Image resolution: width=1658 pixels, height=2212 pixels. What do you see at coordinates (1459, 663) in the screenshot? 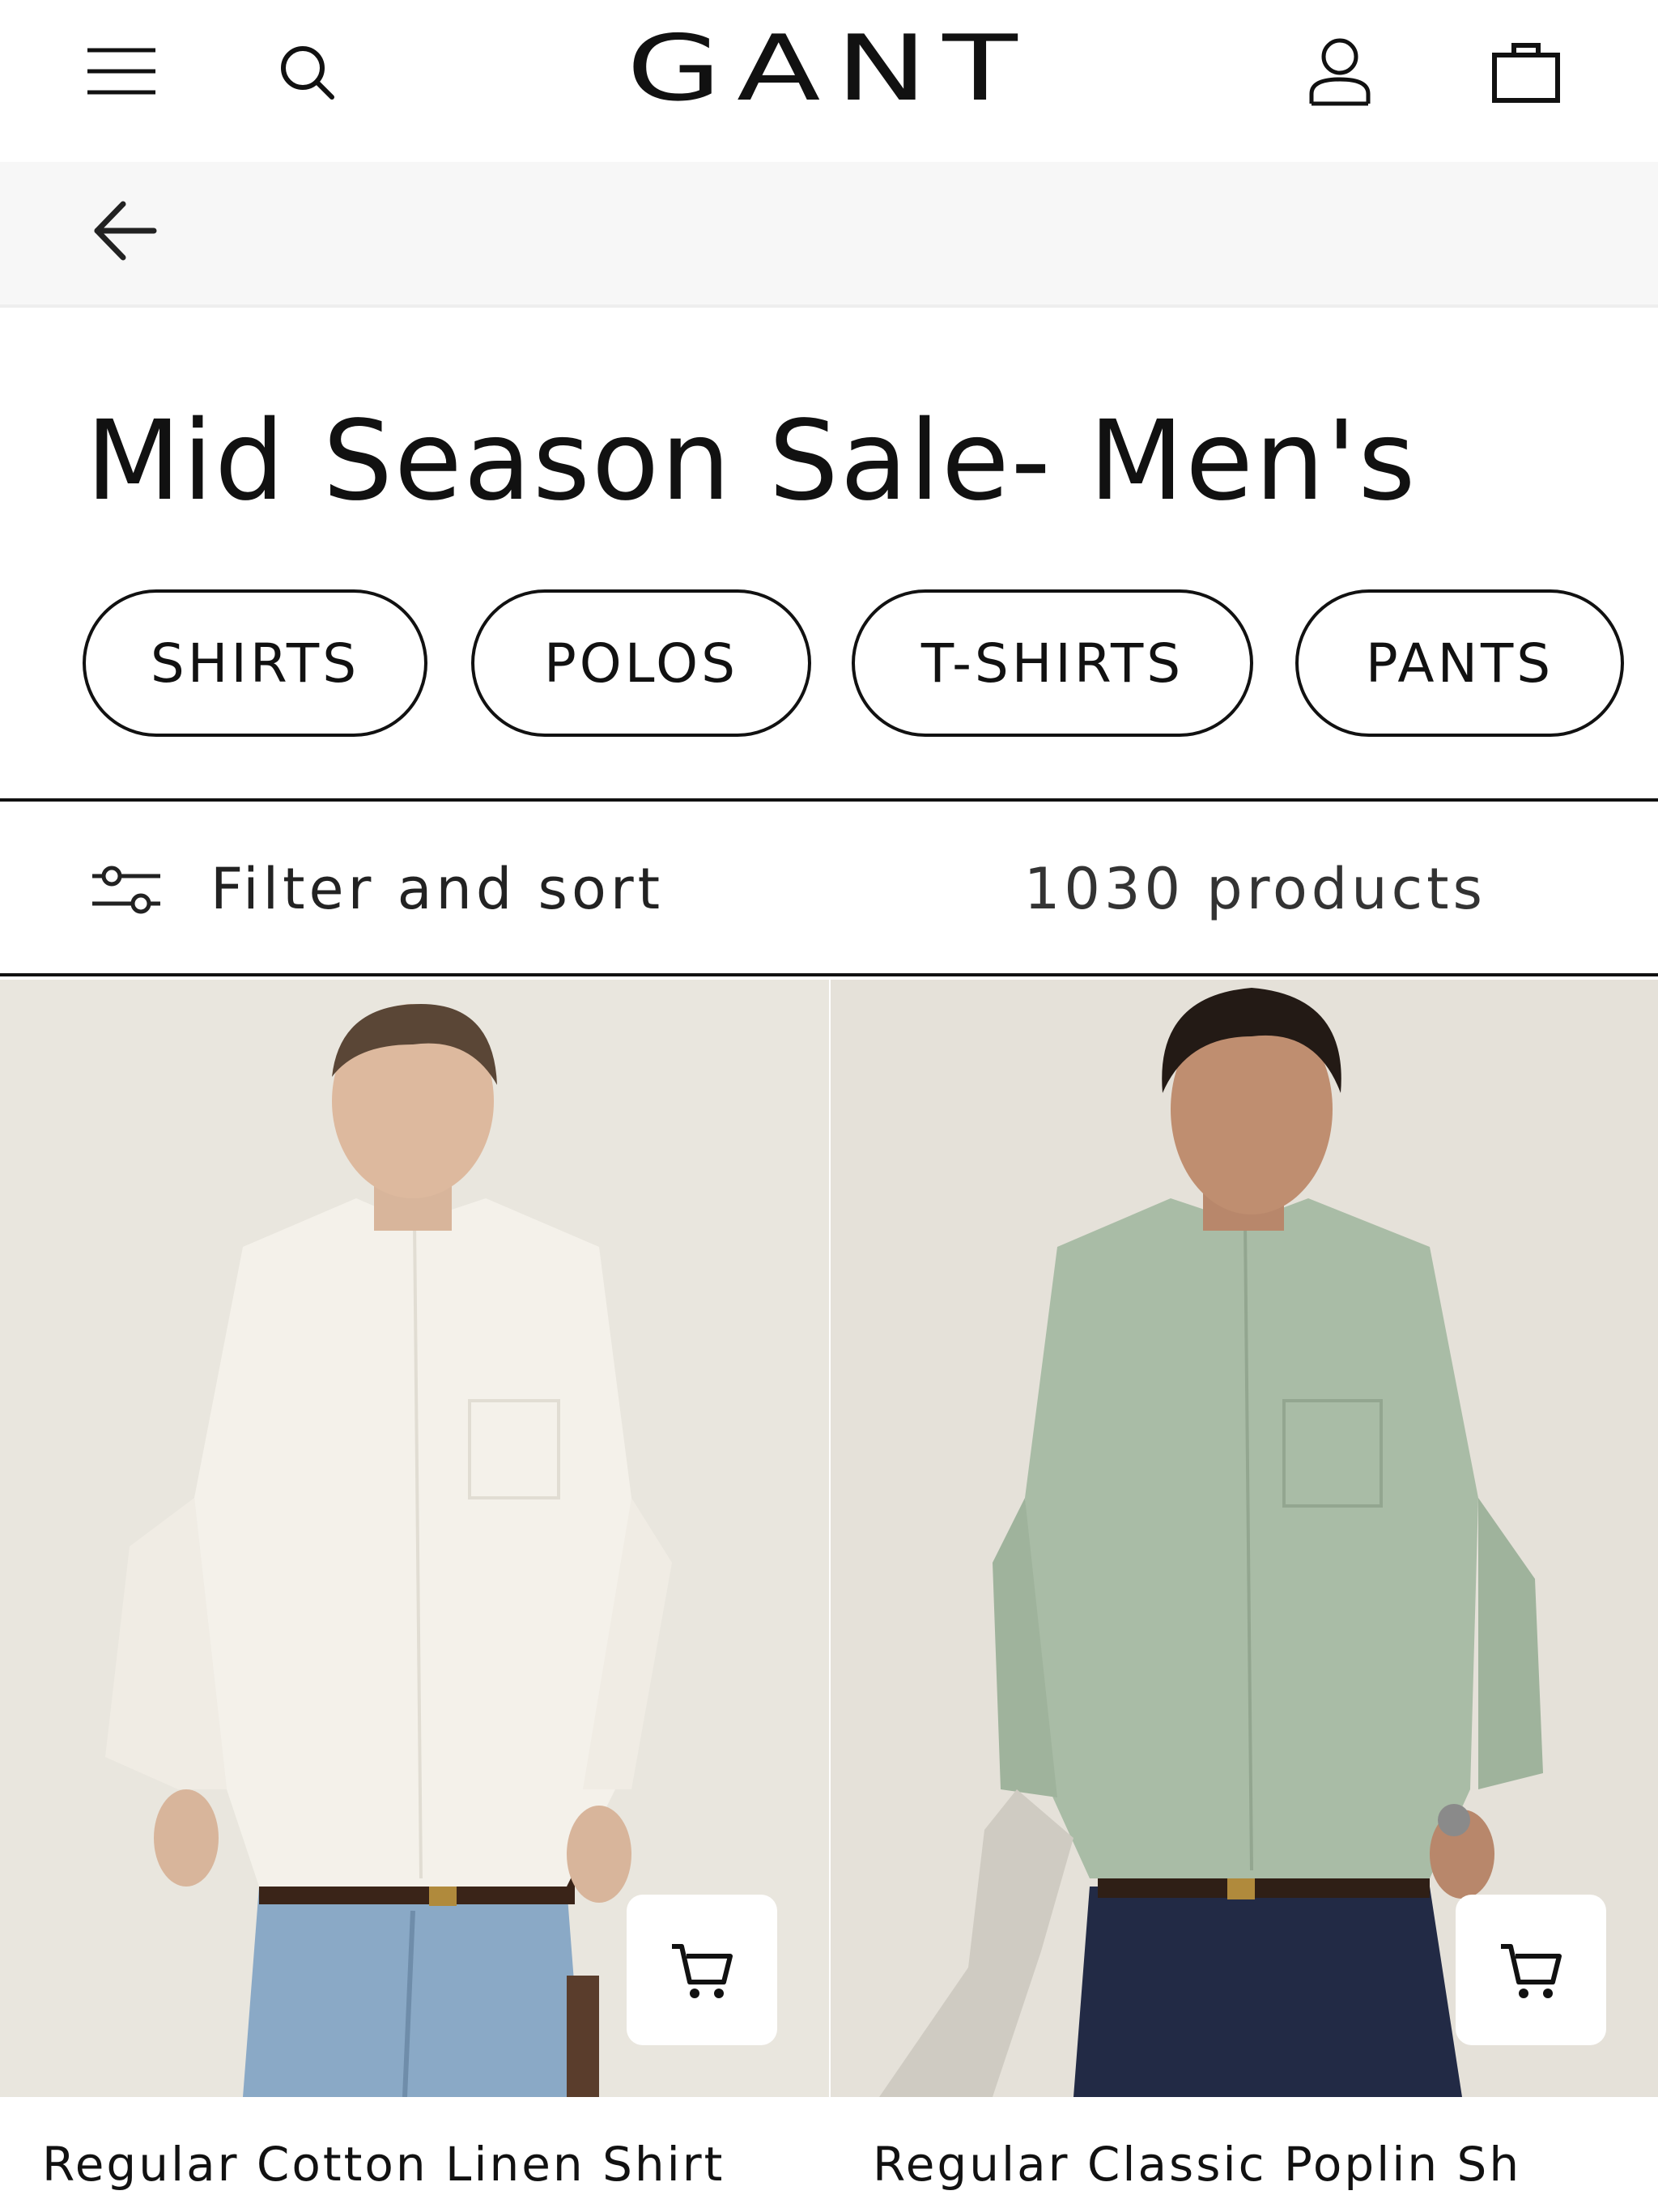
I see `category-chip-pants: PANTS` at bounding box center [1459, 663].